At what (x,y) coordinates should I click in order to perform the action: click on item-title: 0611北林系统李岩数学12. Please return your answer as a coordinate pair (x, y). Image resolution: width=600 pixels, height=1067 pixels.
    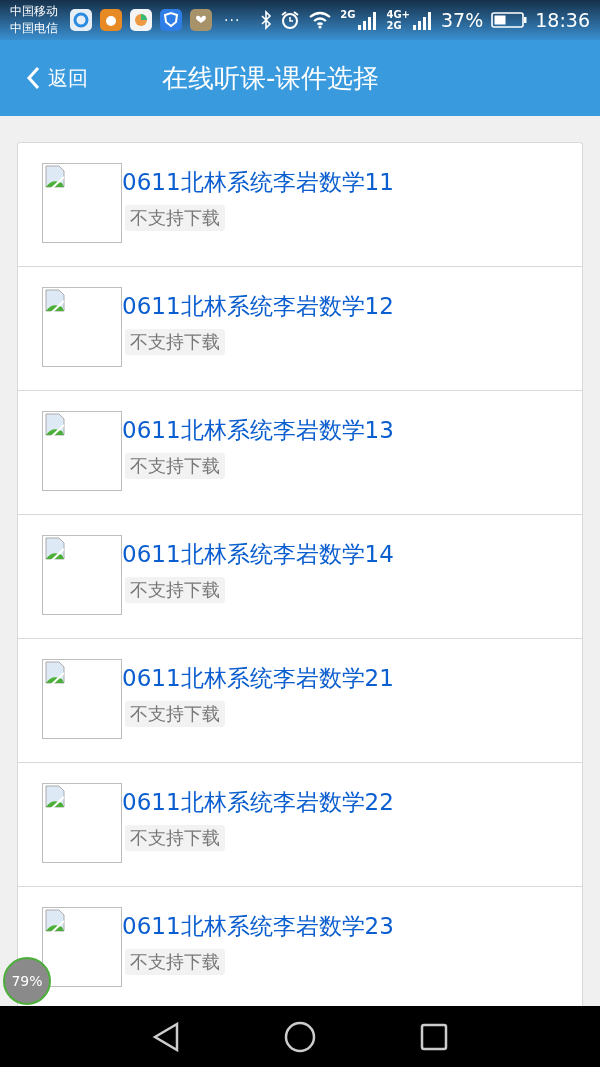
    Looking at the image, I should click on (258, 306).